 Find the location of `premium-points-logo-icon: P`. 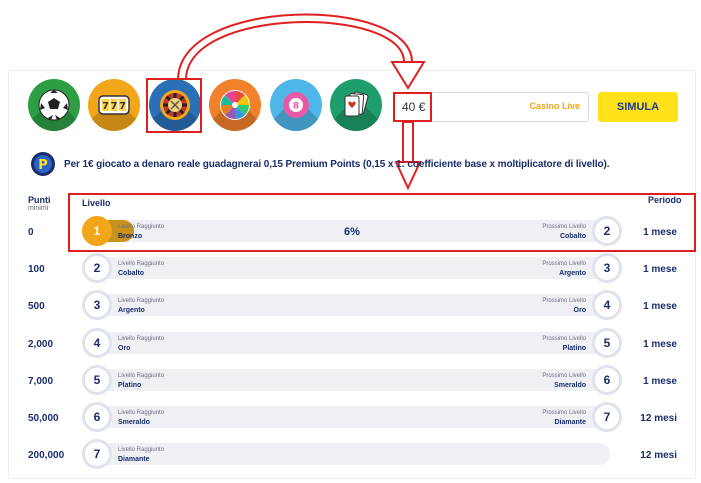

premium-points-logo-icon: P is located at coordinates (43, 164).